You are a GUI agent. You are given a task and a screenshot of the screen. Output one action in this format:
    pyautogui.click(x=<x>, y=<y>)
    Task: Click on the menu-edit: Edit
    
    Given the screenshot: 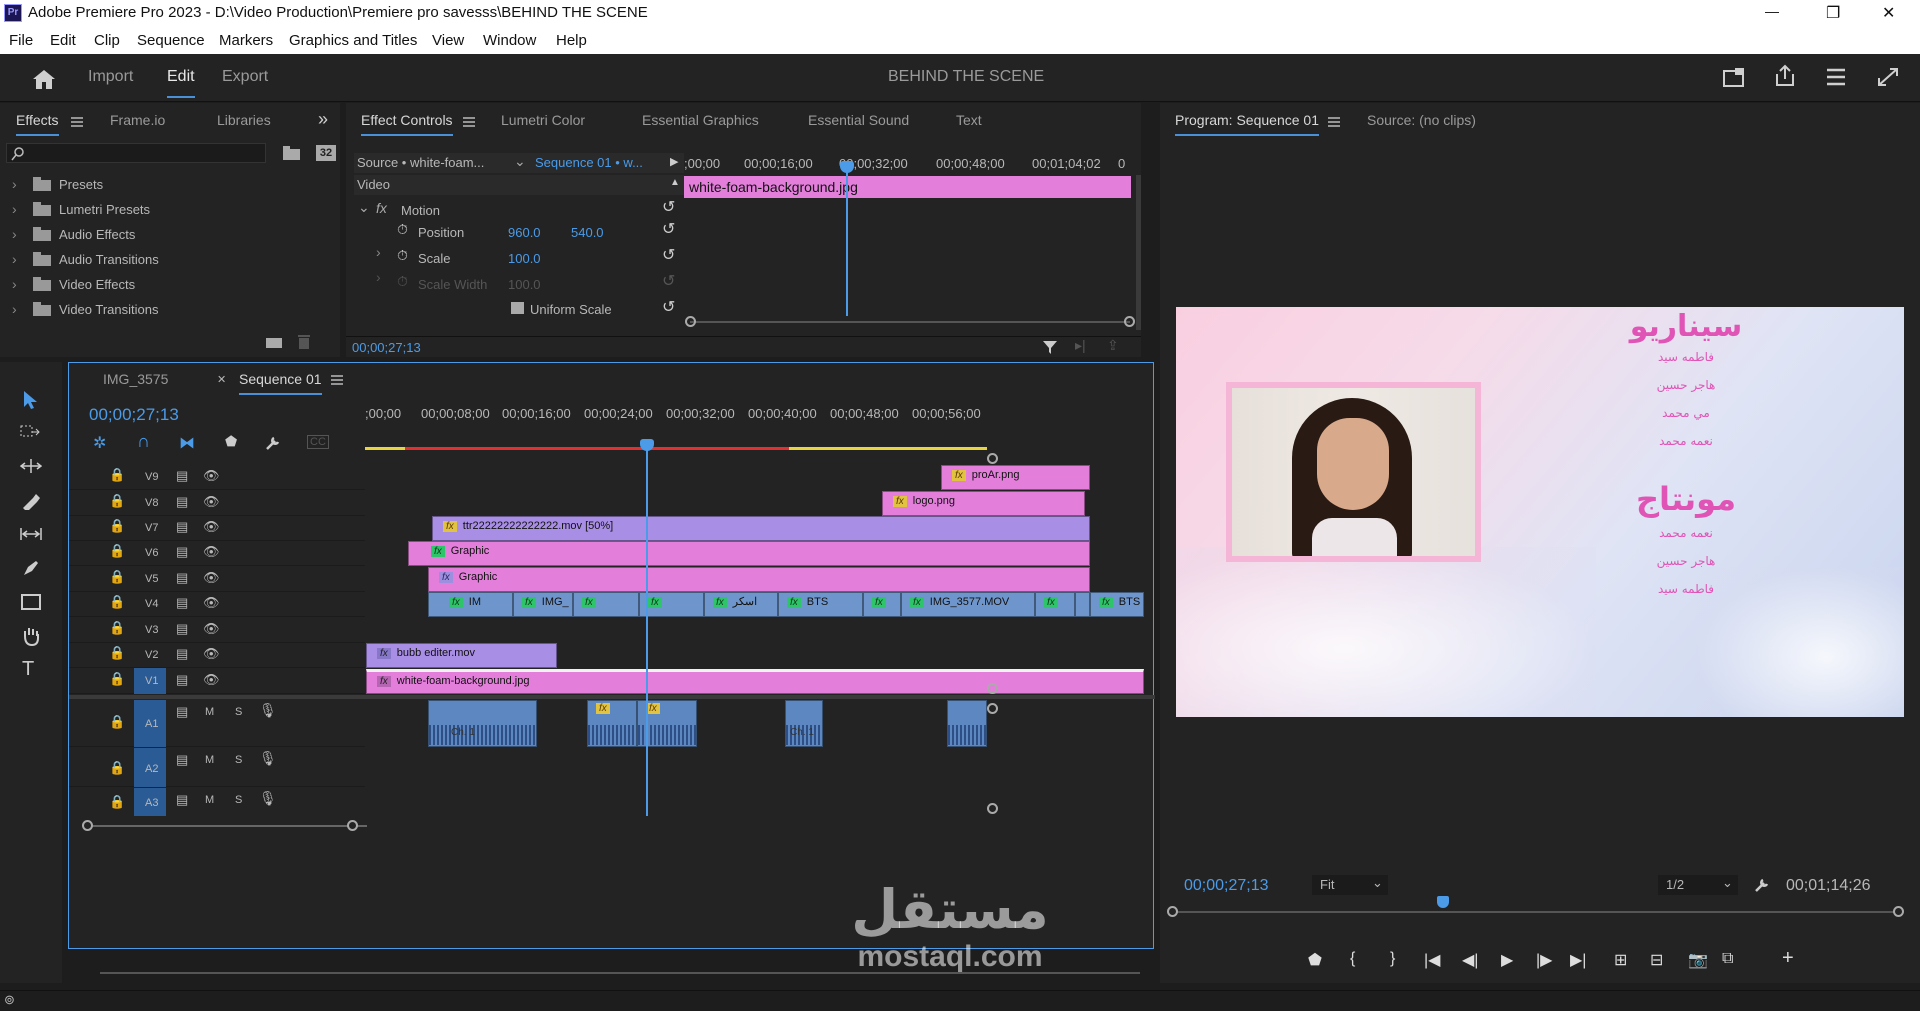 What is the action you would take?
    pyautogui.click(x=63, y=40)
    